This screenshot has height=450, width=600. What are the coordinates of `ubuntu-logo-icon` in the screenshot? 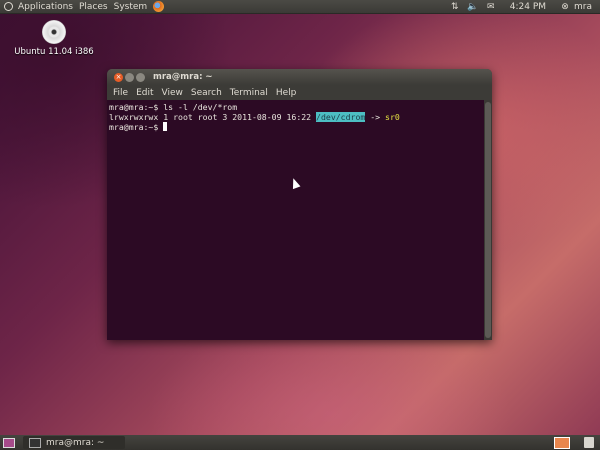 It's located at (8, 6).